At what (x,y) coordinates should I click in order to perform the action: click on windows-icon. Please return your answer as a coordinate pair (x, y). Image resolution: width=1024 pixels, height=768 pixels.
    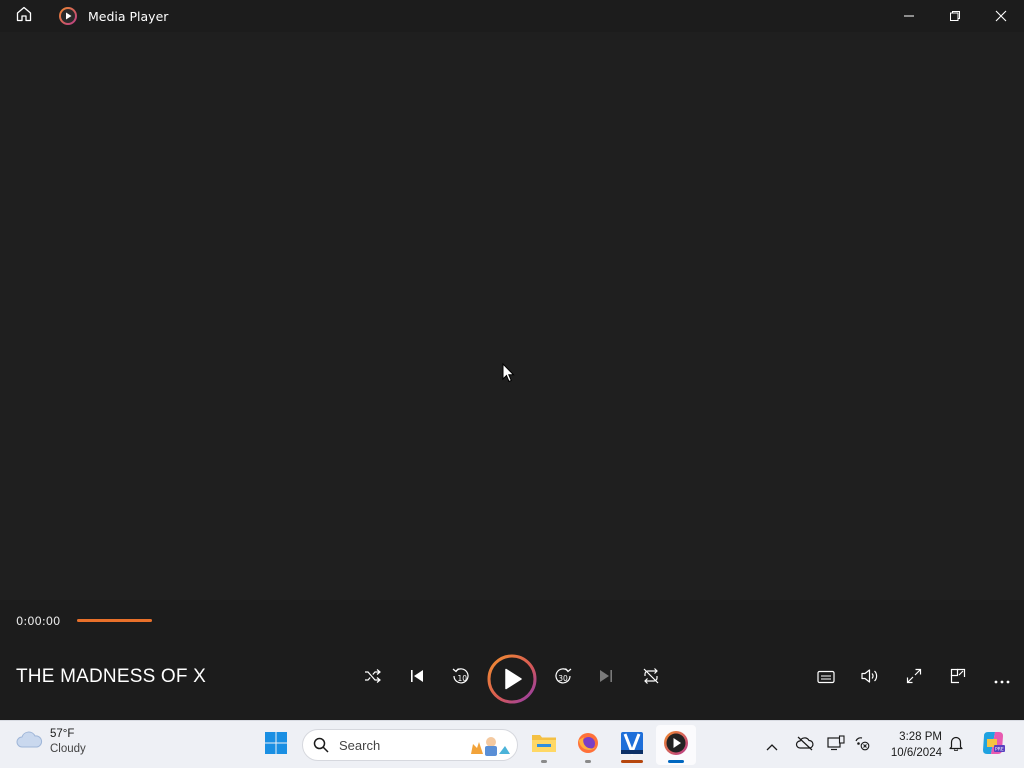
    Looking at the image, I should click on (276, 745).